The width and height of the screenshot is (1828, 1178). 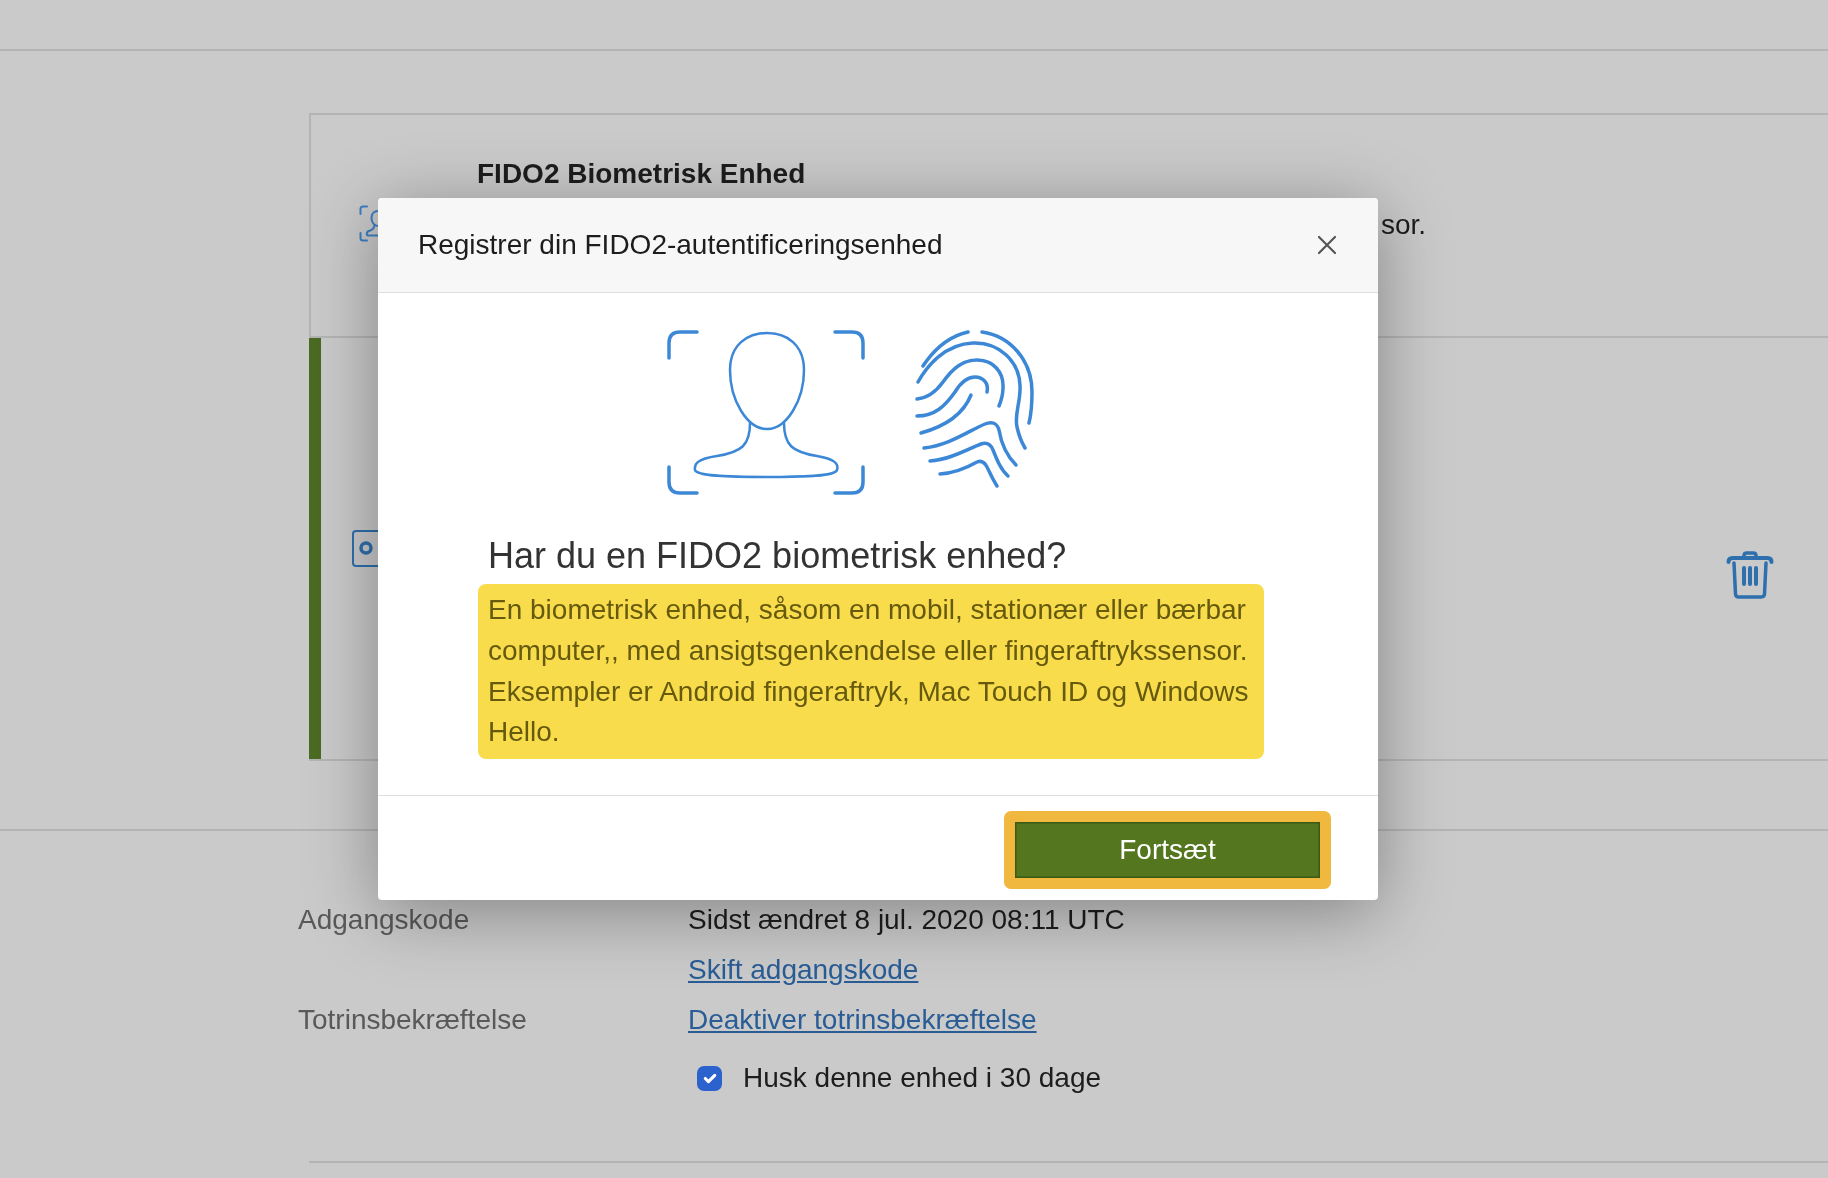 What do you see at coordinates (641, 174) in the screenshot?
I see `device-title: FIDO2 Biometrisk Enhed` at bounding box center [641, 174].